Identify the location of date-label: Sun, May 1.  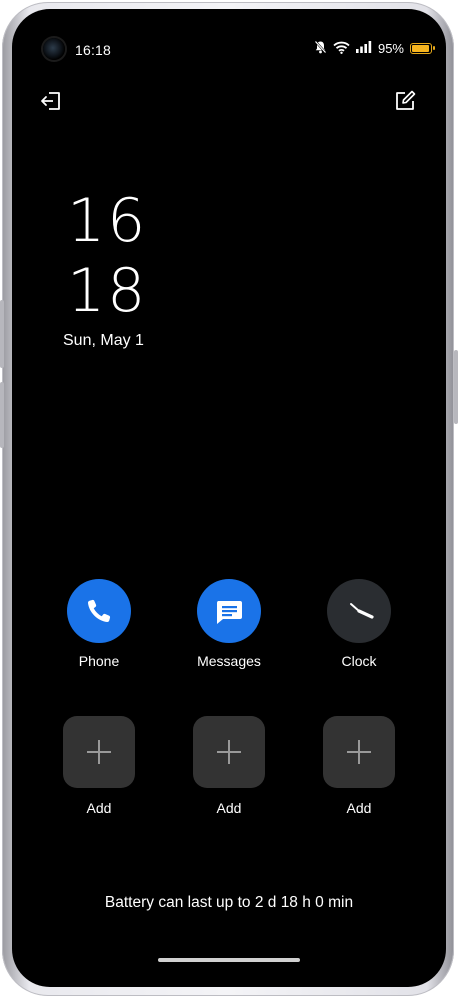
(103, 340).